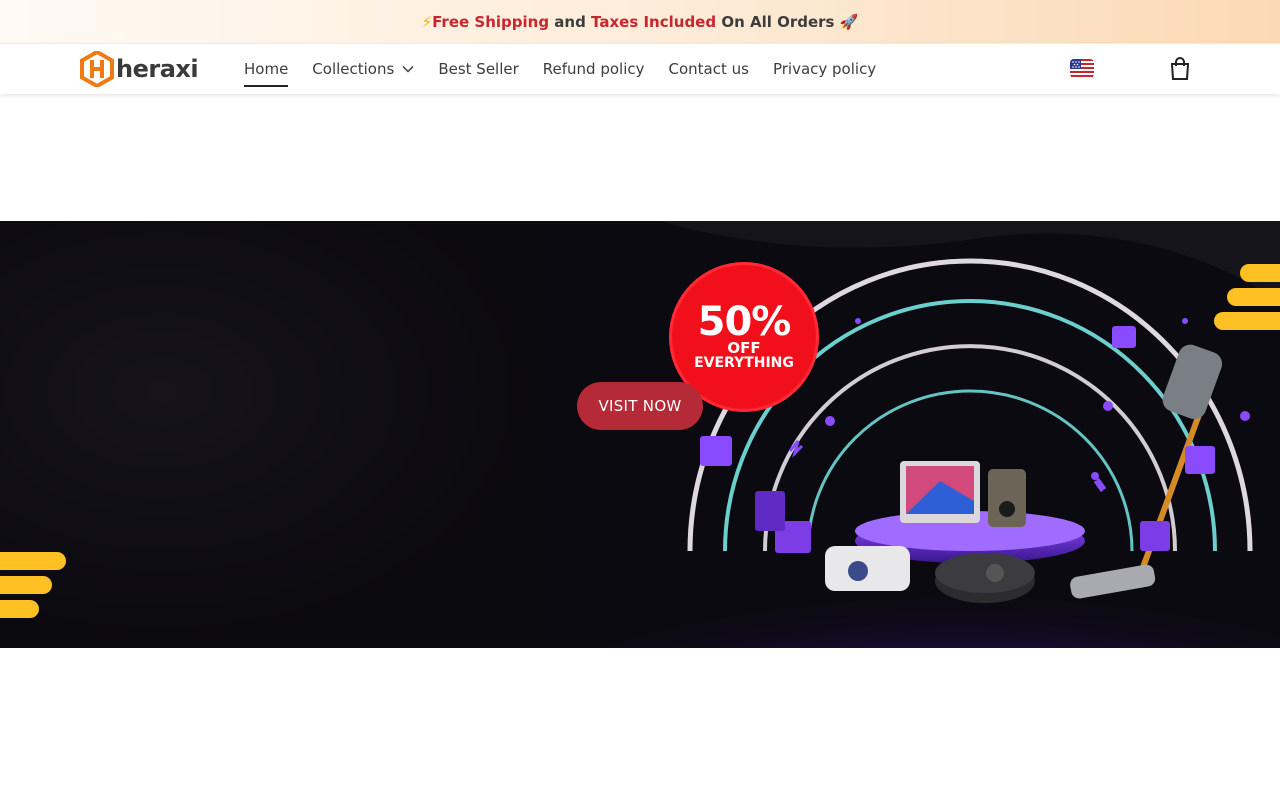 Image resolution: width=1280 pixels, height=800 pixels. I want to click on heraxi-logo-icon, so click(97, 69).